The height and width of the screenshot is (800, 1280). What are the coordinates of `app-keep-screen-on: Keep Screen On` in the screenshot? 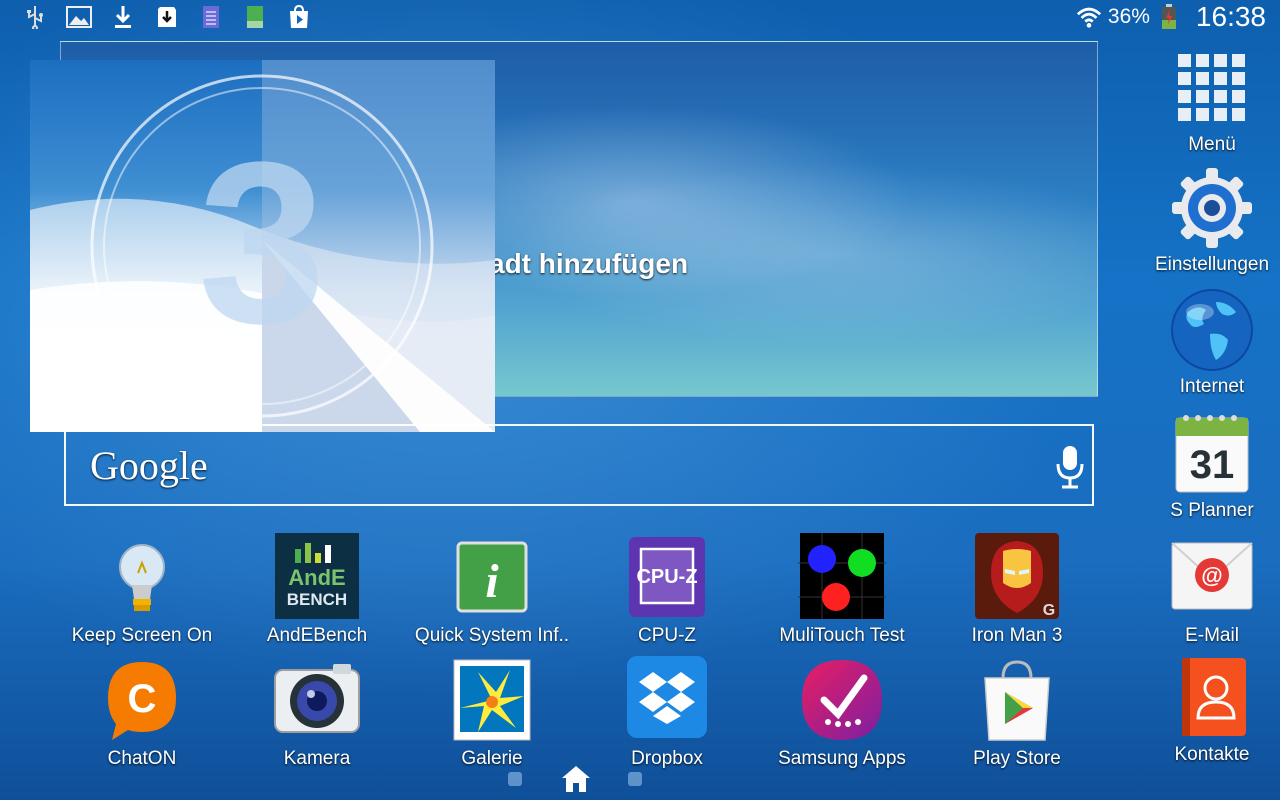 It's located at (142, 593).